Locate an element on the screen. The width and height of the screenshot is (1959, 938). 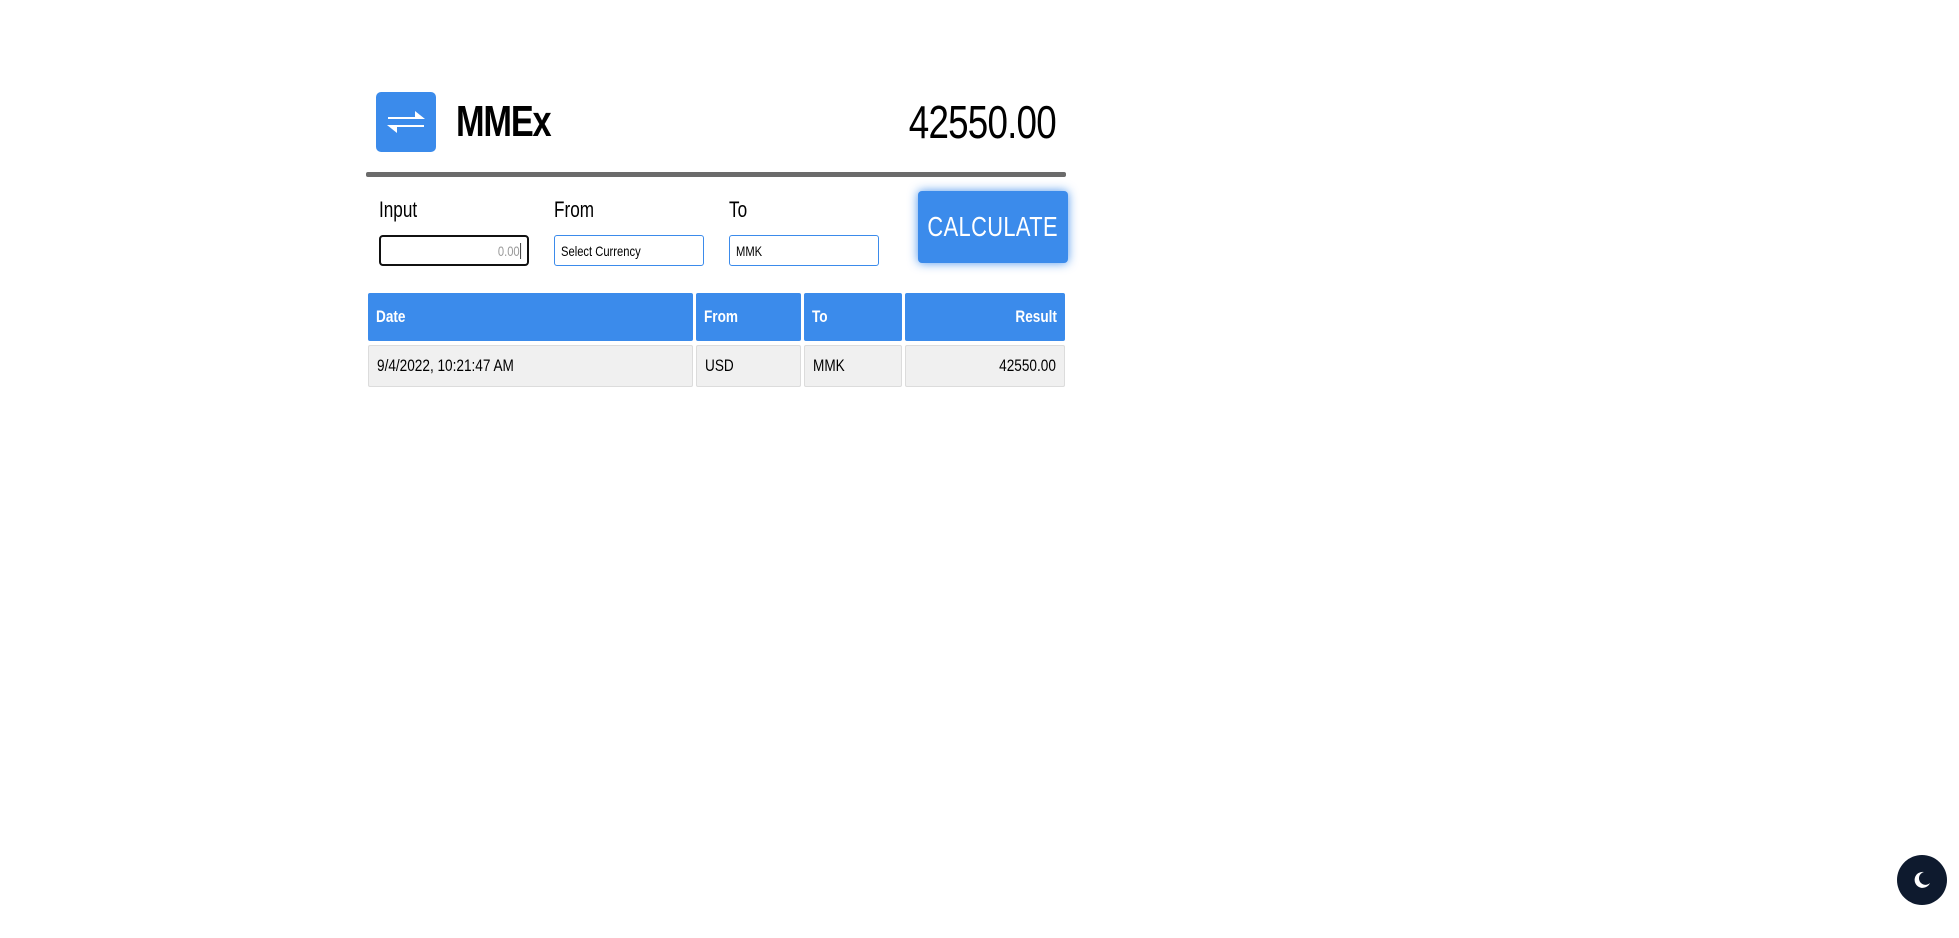
header-date-label: Date is located at coordinates (391, 316).